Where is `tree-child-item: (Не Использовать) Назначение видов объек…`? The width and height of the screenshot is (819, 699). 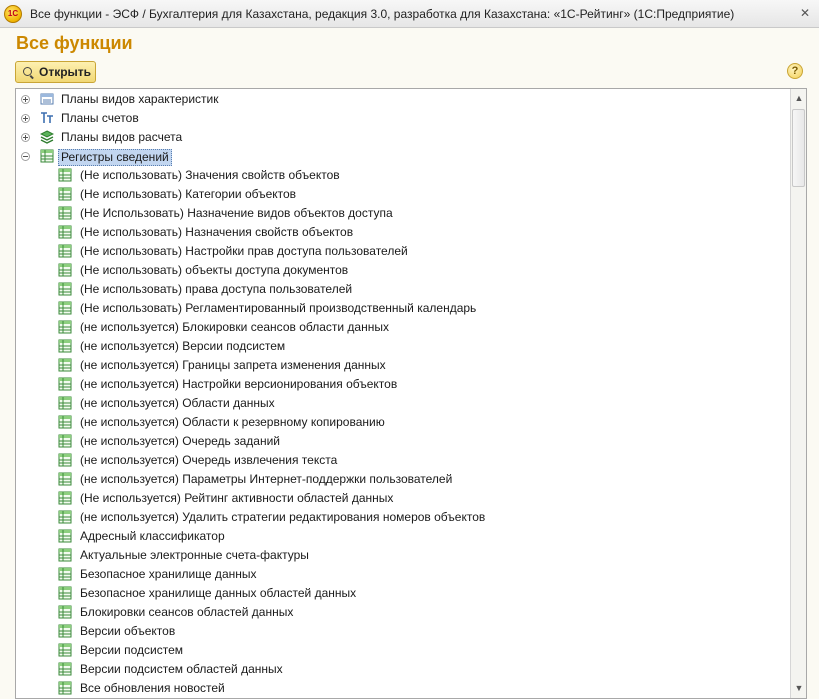 tree-child-item: (Не Использовать) Назначение видов объек… is located at coordinates (402, 213).